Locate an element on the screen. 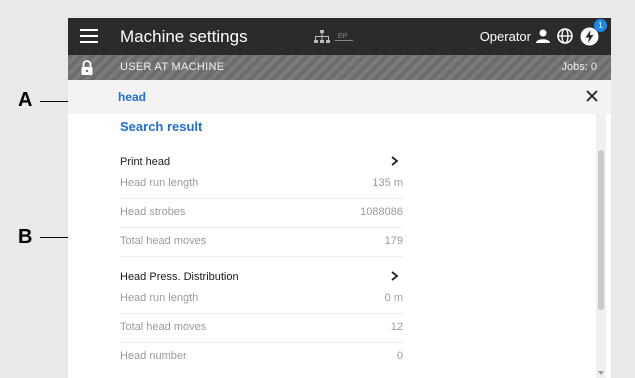  scrollbar-thumb is located at coordinates (601, 230).